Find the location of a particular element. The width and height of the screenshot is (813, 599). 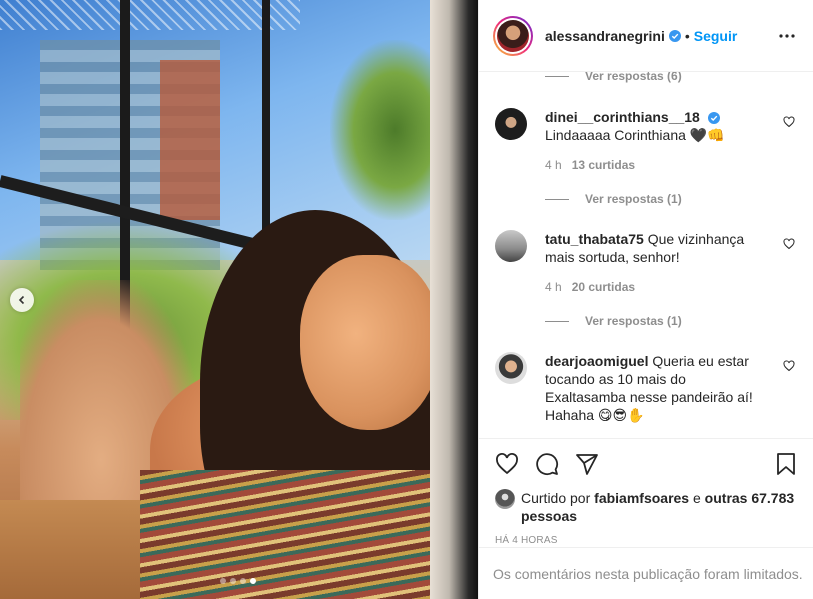

comment-likes: 13 curtidas is located at coordinates (603, 165).